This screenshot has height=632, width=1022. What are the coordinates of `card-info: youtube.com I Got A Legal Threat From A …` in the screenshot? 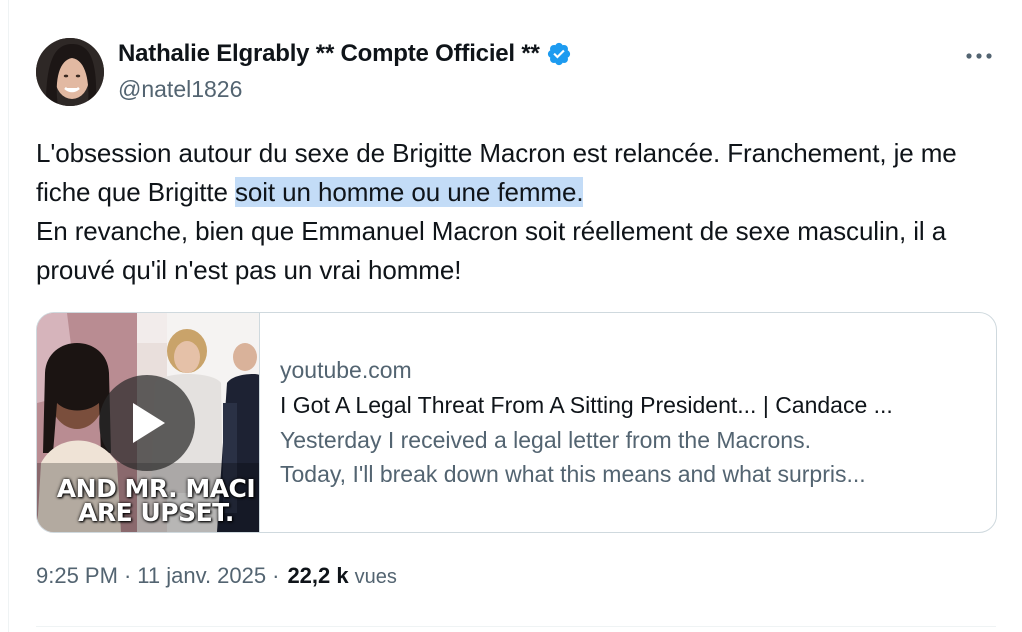 It's located at (630, 422).